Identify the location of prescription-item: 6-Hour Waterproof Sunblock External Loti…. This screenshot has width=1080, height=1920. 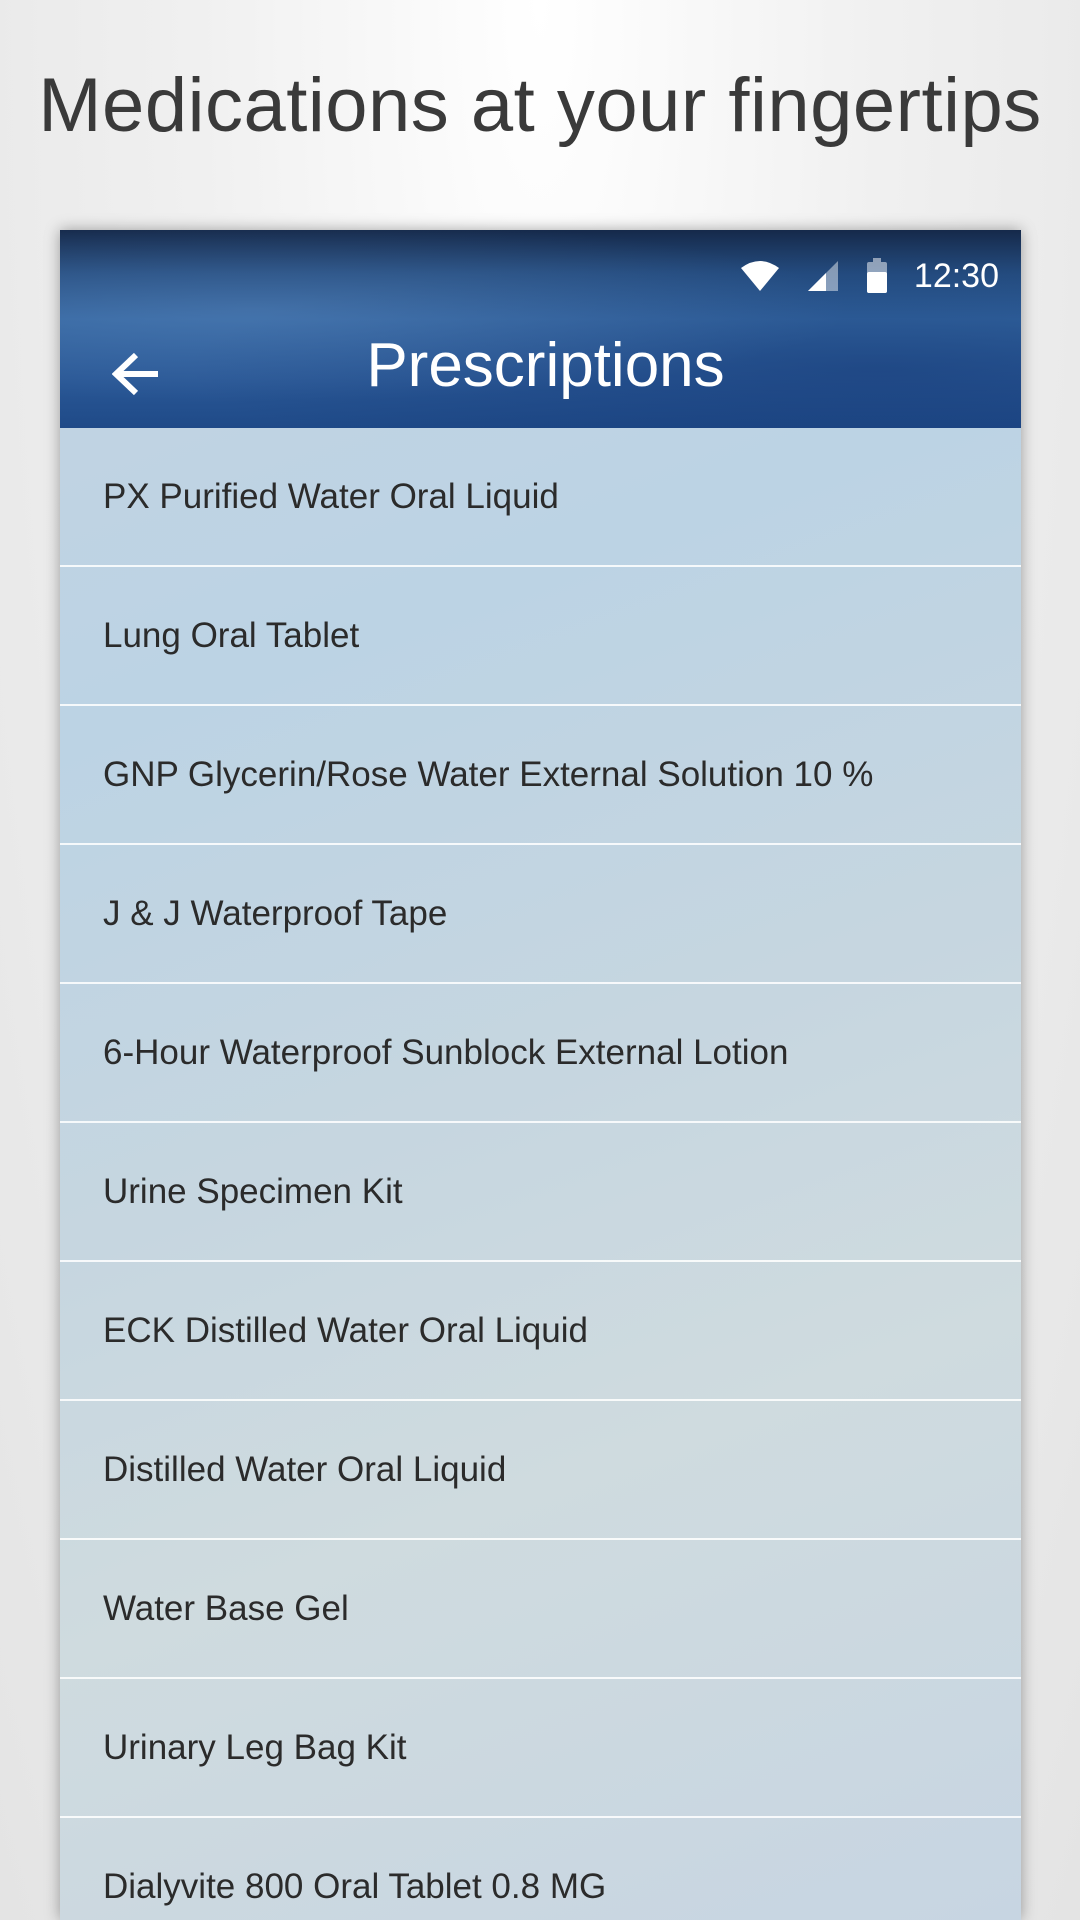
(540, 1053).